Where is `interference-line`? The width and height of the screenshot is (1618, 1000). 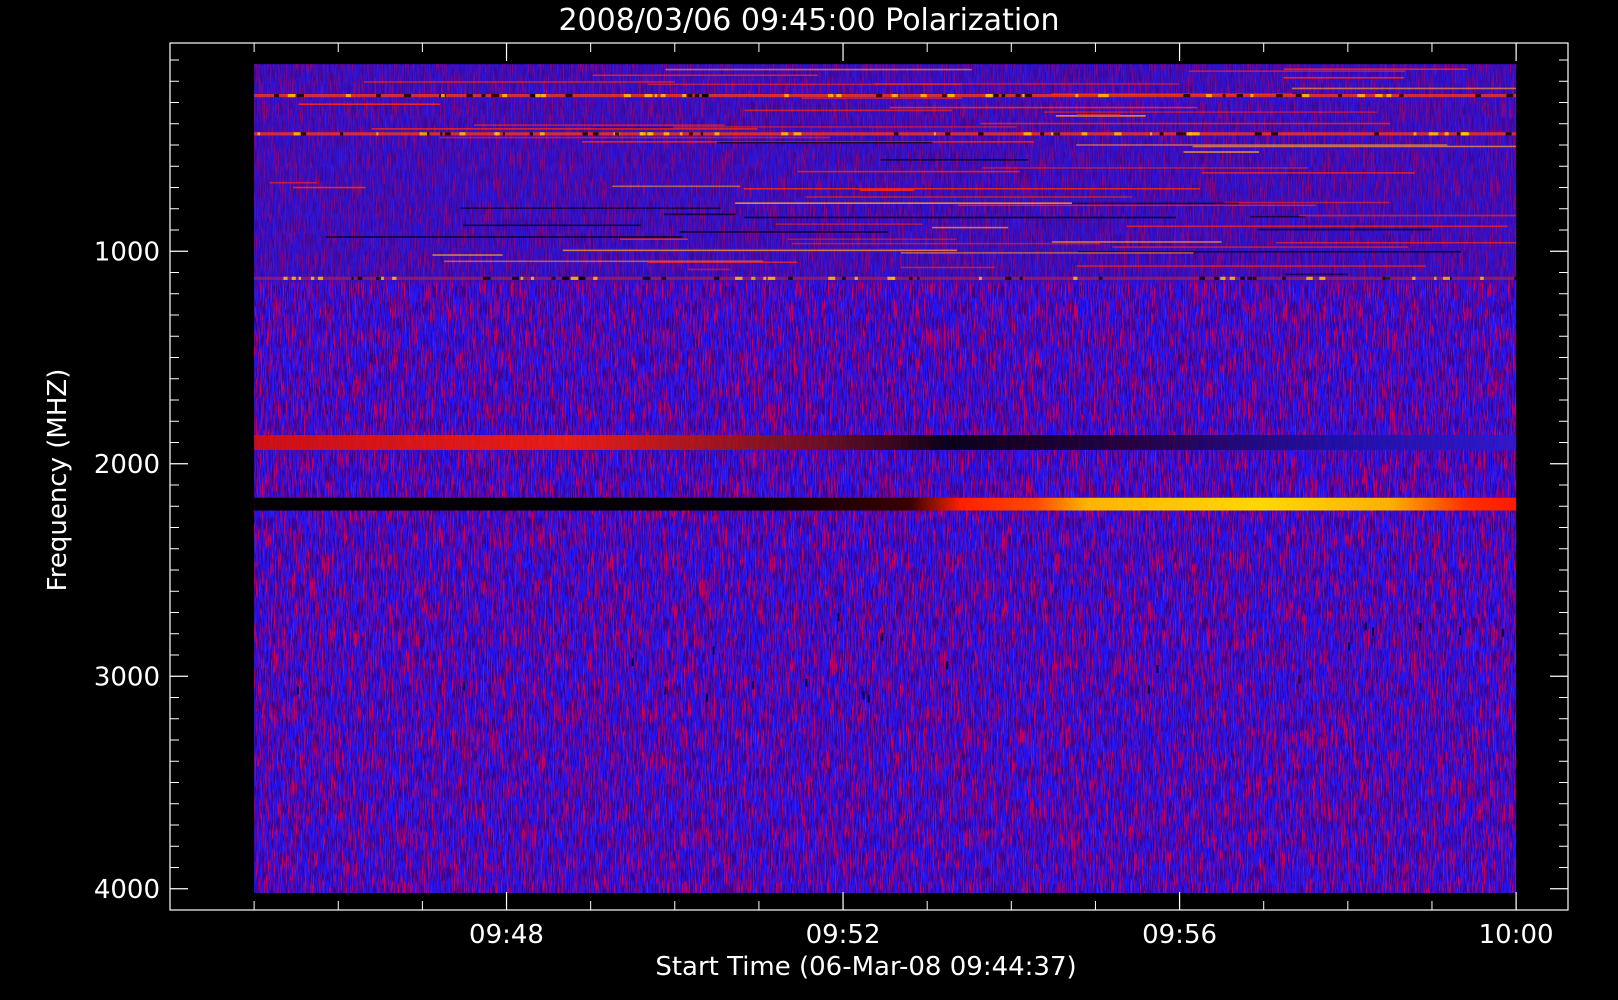 interference-line is located at coordinates (885, 278).